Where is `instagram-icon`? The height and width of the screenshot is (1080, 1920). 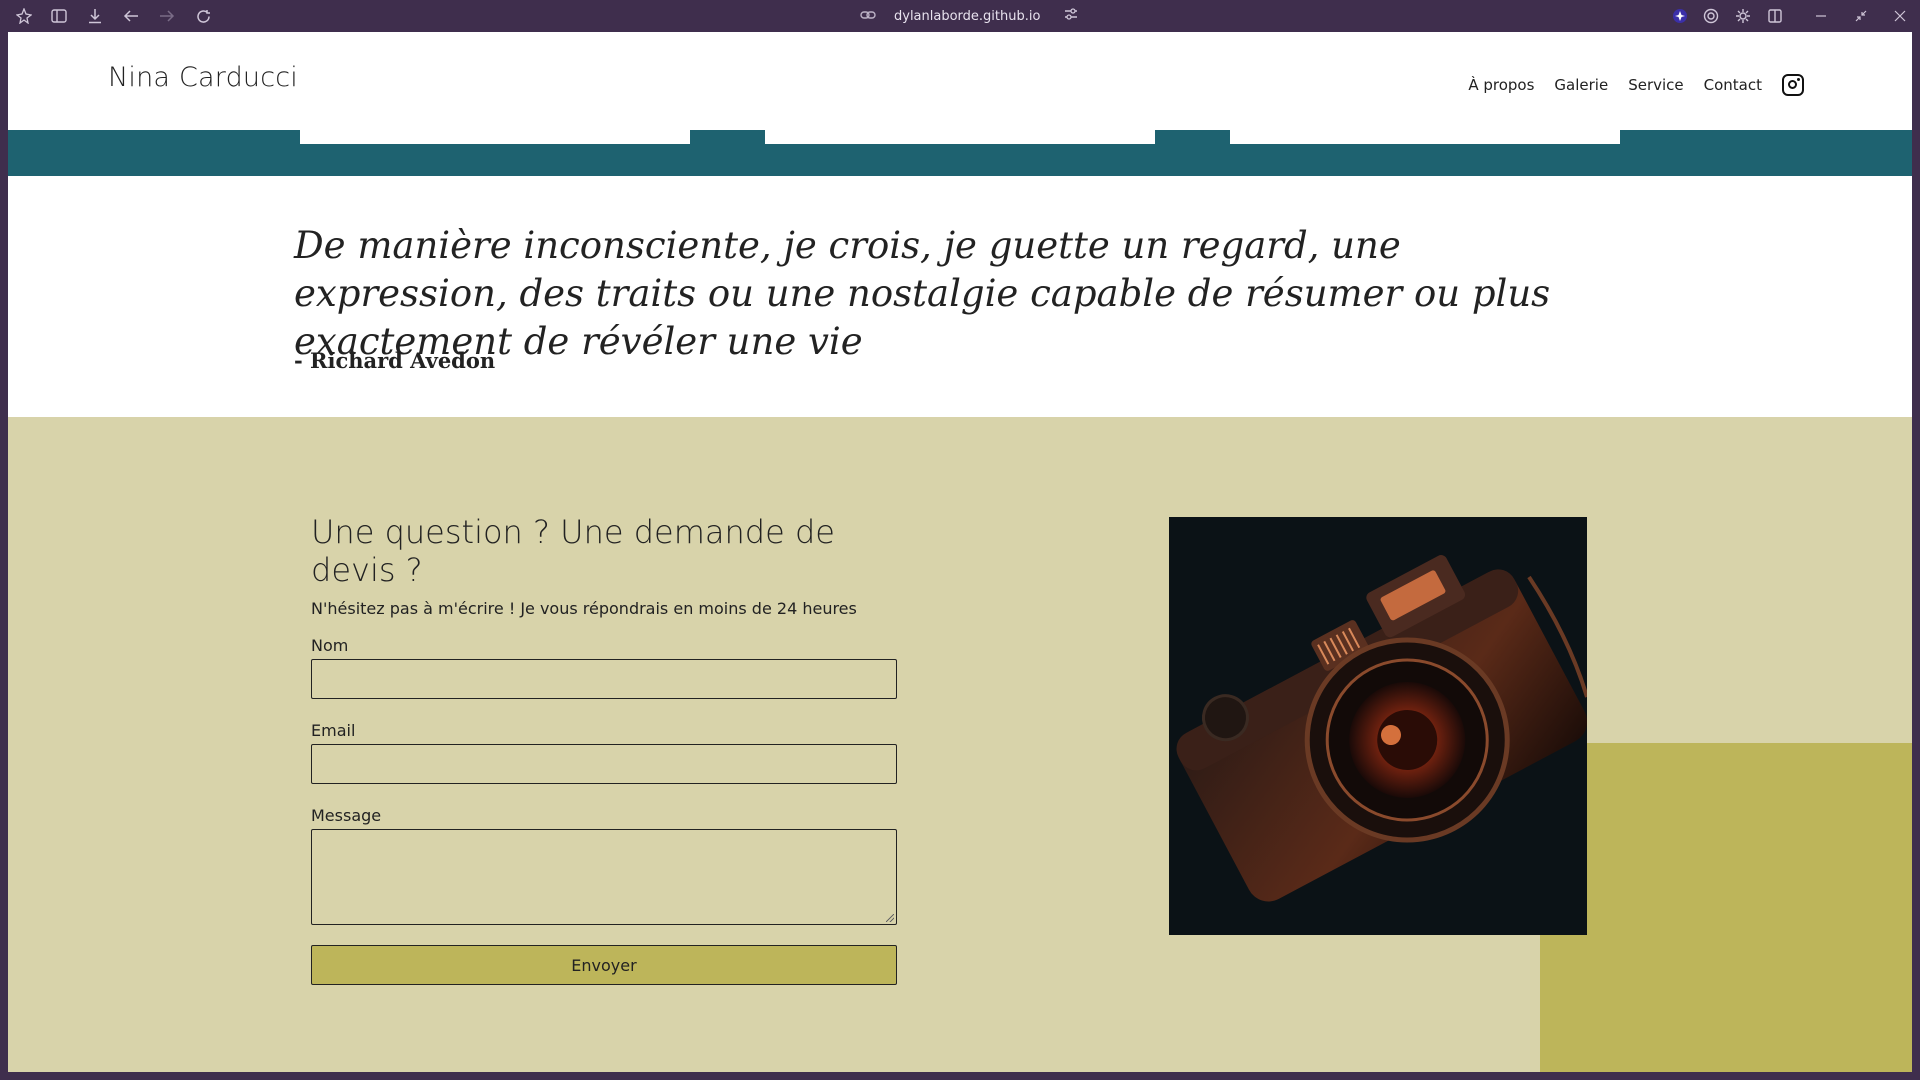
instagram-icon is located at coordinates (1793, 85).